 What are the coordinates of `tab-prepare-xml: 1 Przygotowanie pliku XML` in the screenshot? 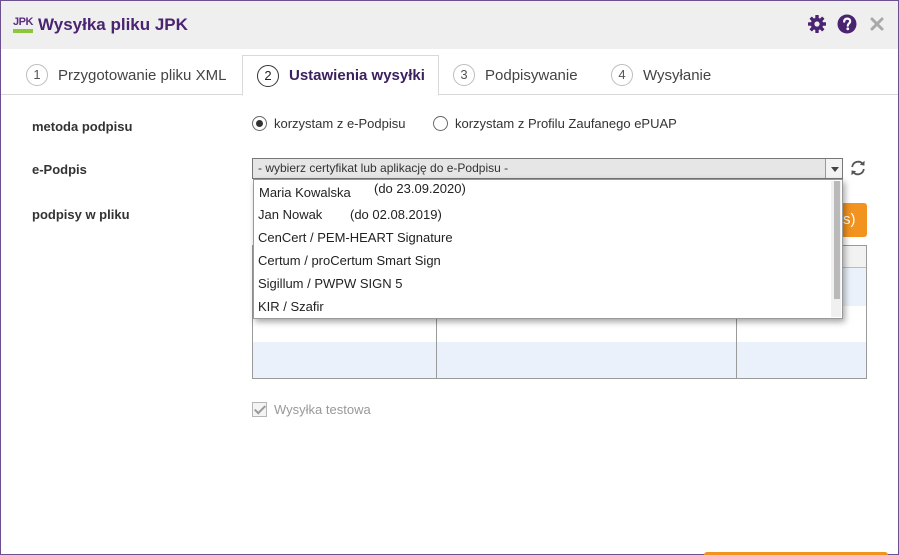 It's located at (126, 75).